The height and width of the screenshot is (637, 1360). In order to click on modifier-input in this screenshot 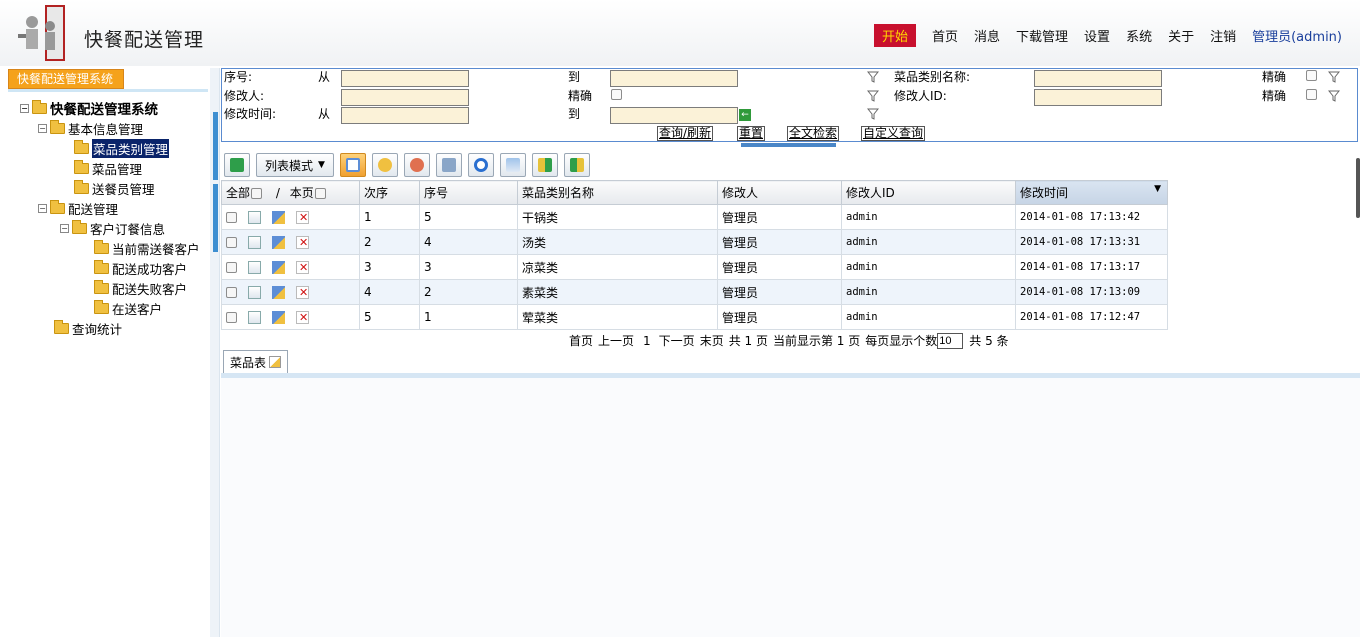, I will do `click(405, 97)`.